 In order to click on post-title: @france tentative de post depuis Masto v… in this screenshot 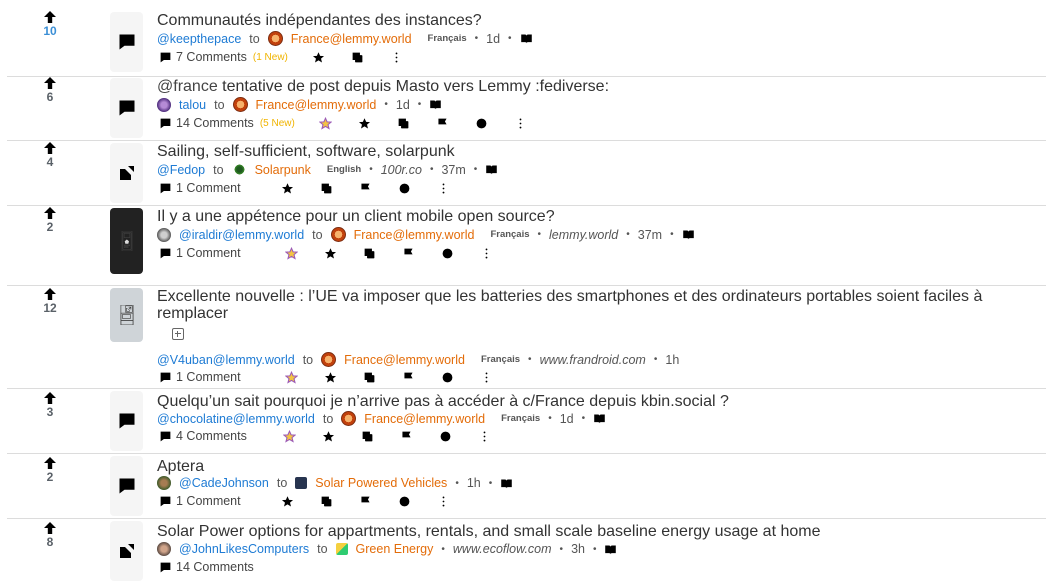, I will do `click(383, 86)`.